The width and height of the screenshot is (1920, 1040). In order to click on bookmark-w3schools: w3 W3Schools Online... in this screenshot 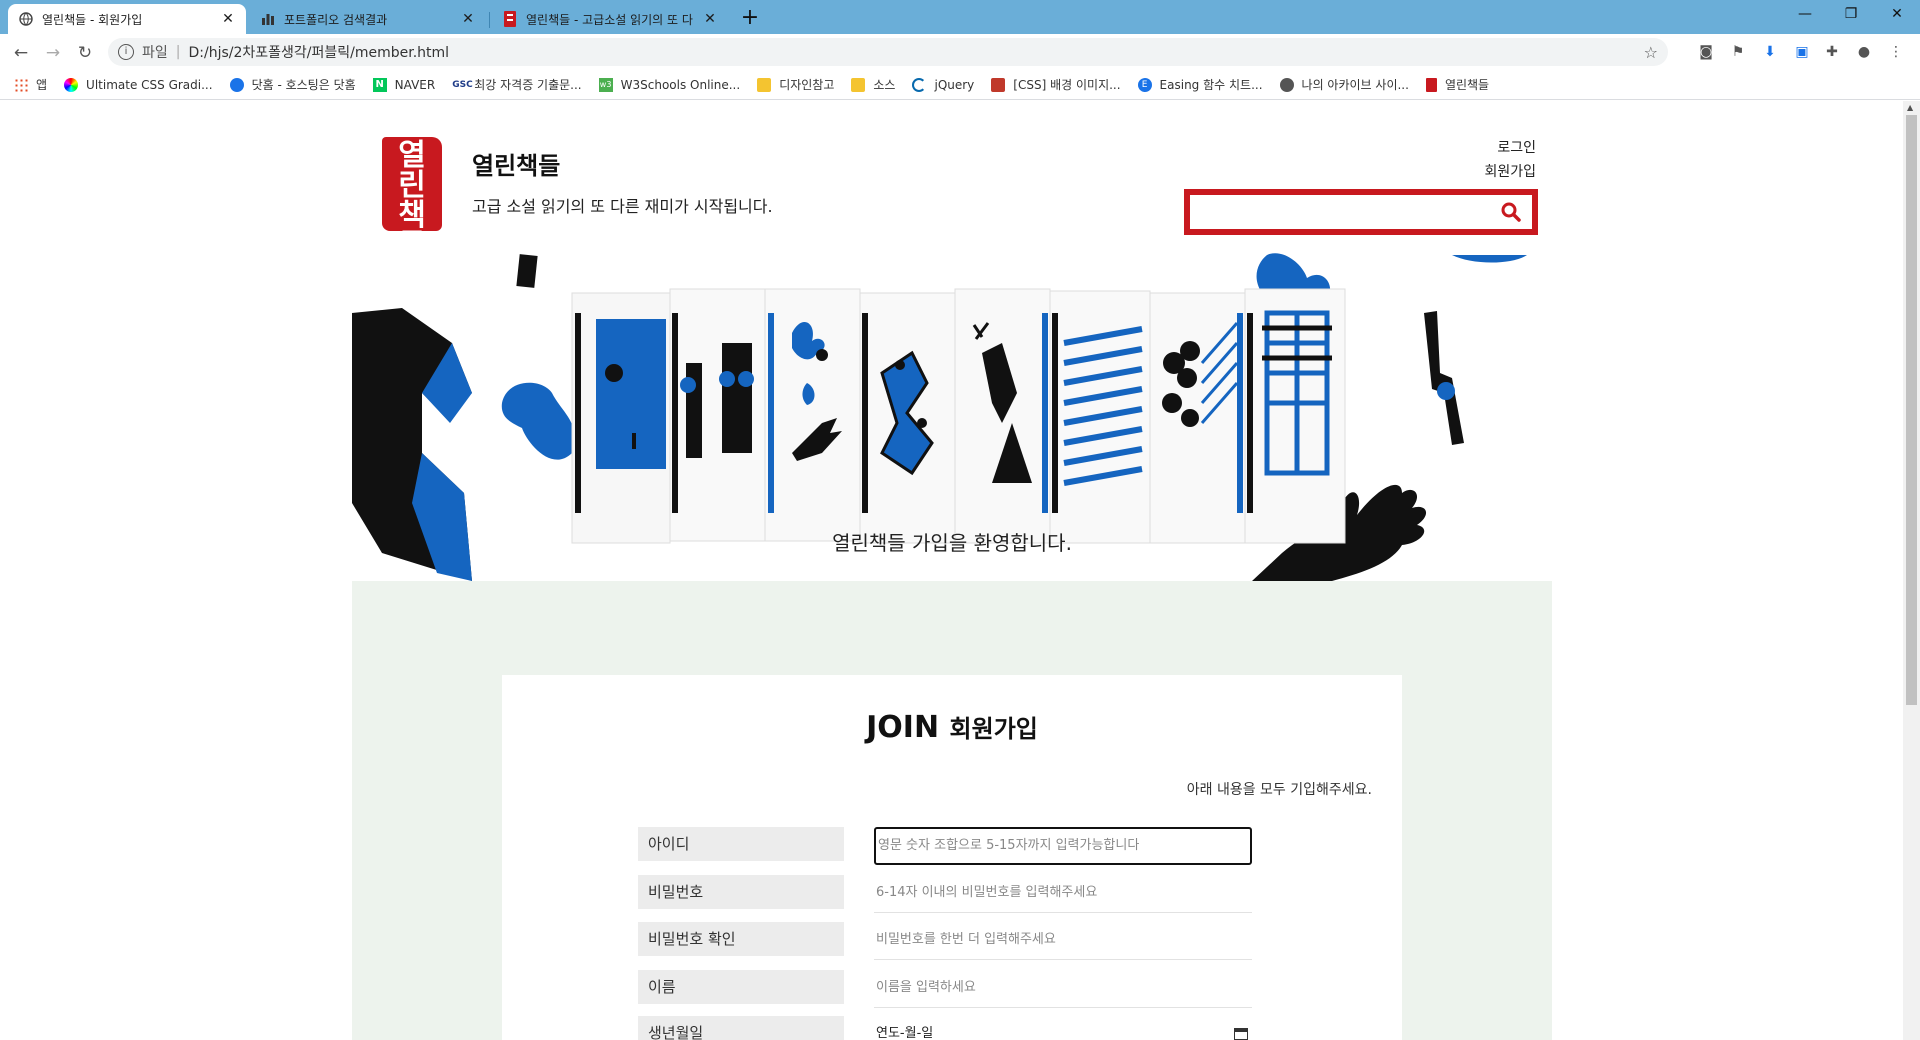, I will do `click(669, 84)`.